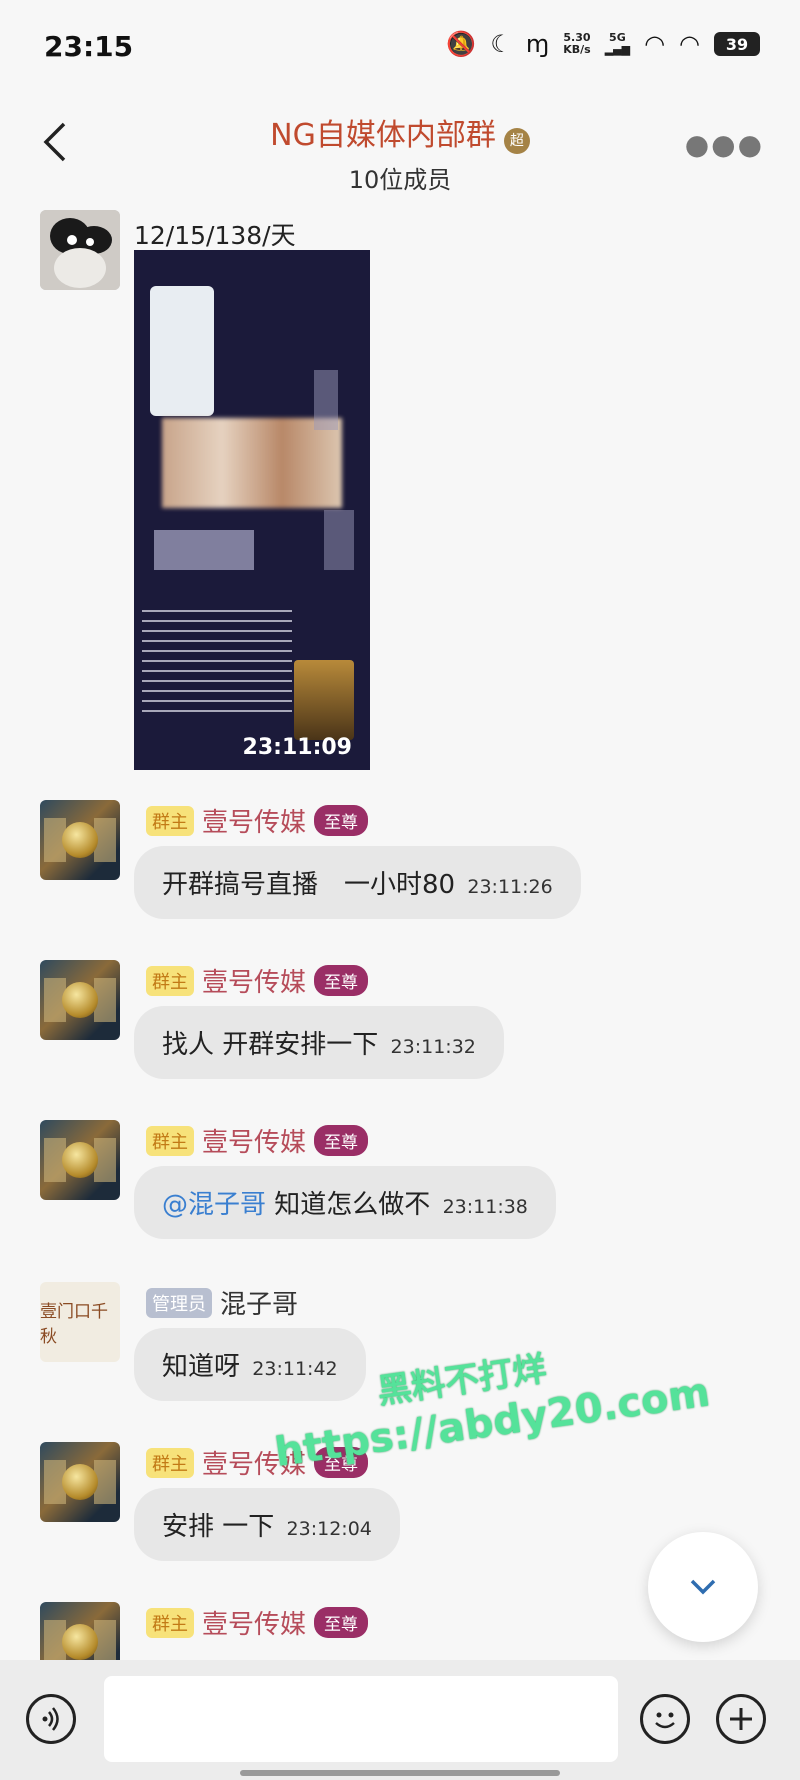 This screenshot has height=1780, width=800. What do you see at coordinates (259, 1302) in the screenshot?
I see `sender-name: 混子哥` at bounding box center [259, 1302].